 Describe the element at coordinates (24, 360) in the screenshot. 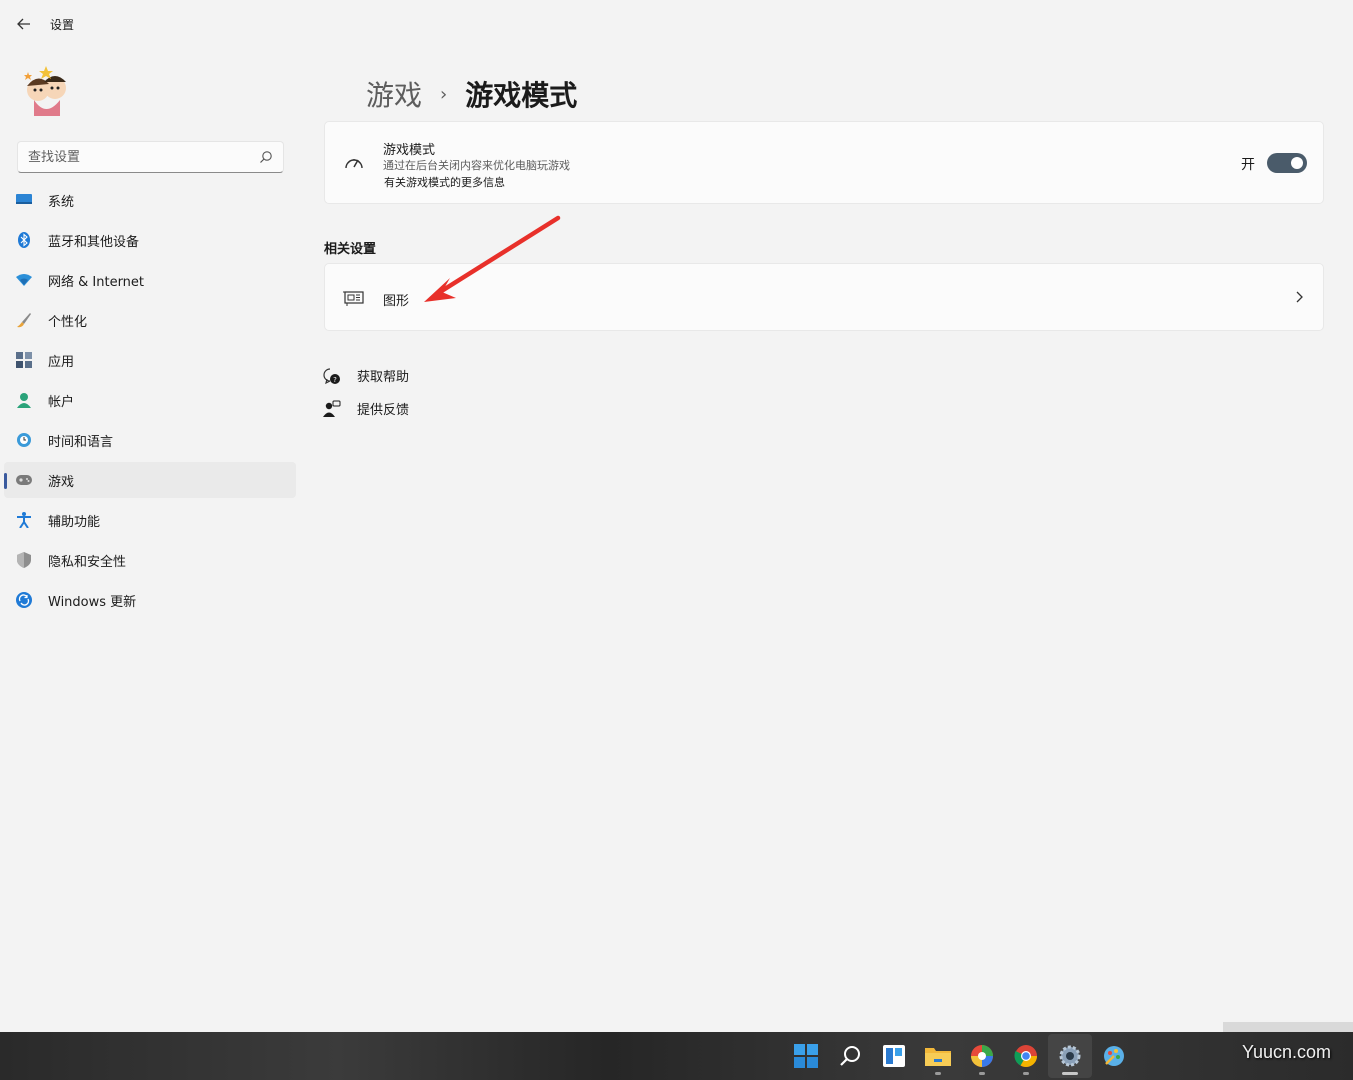

I see `apps-icon` at that location.